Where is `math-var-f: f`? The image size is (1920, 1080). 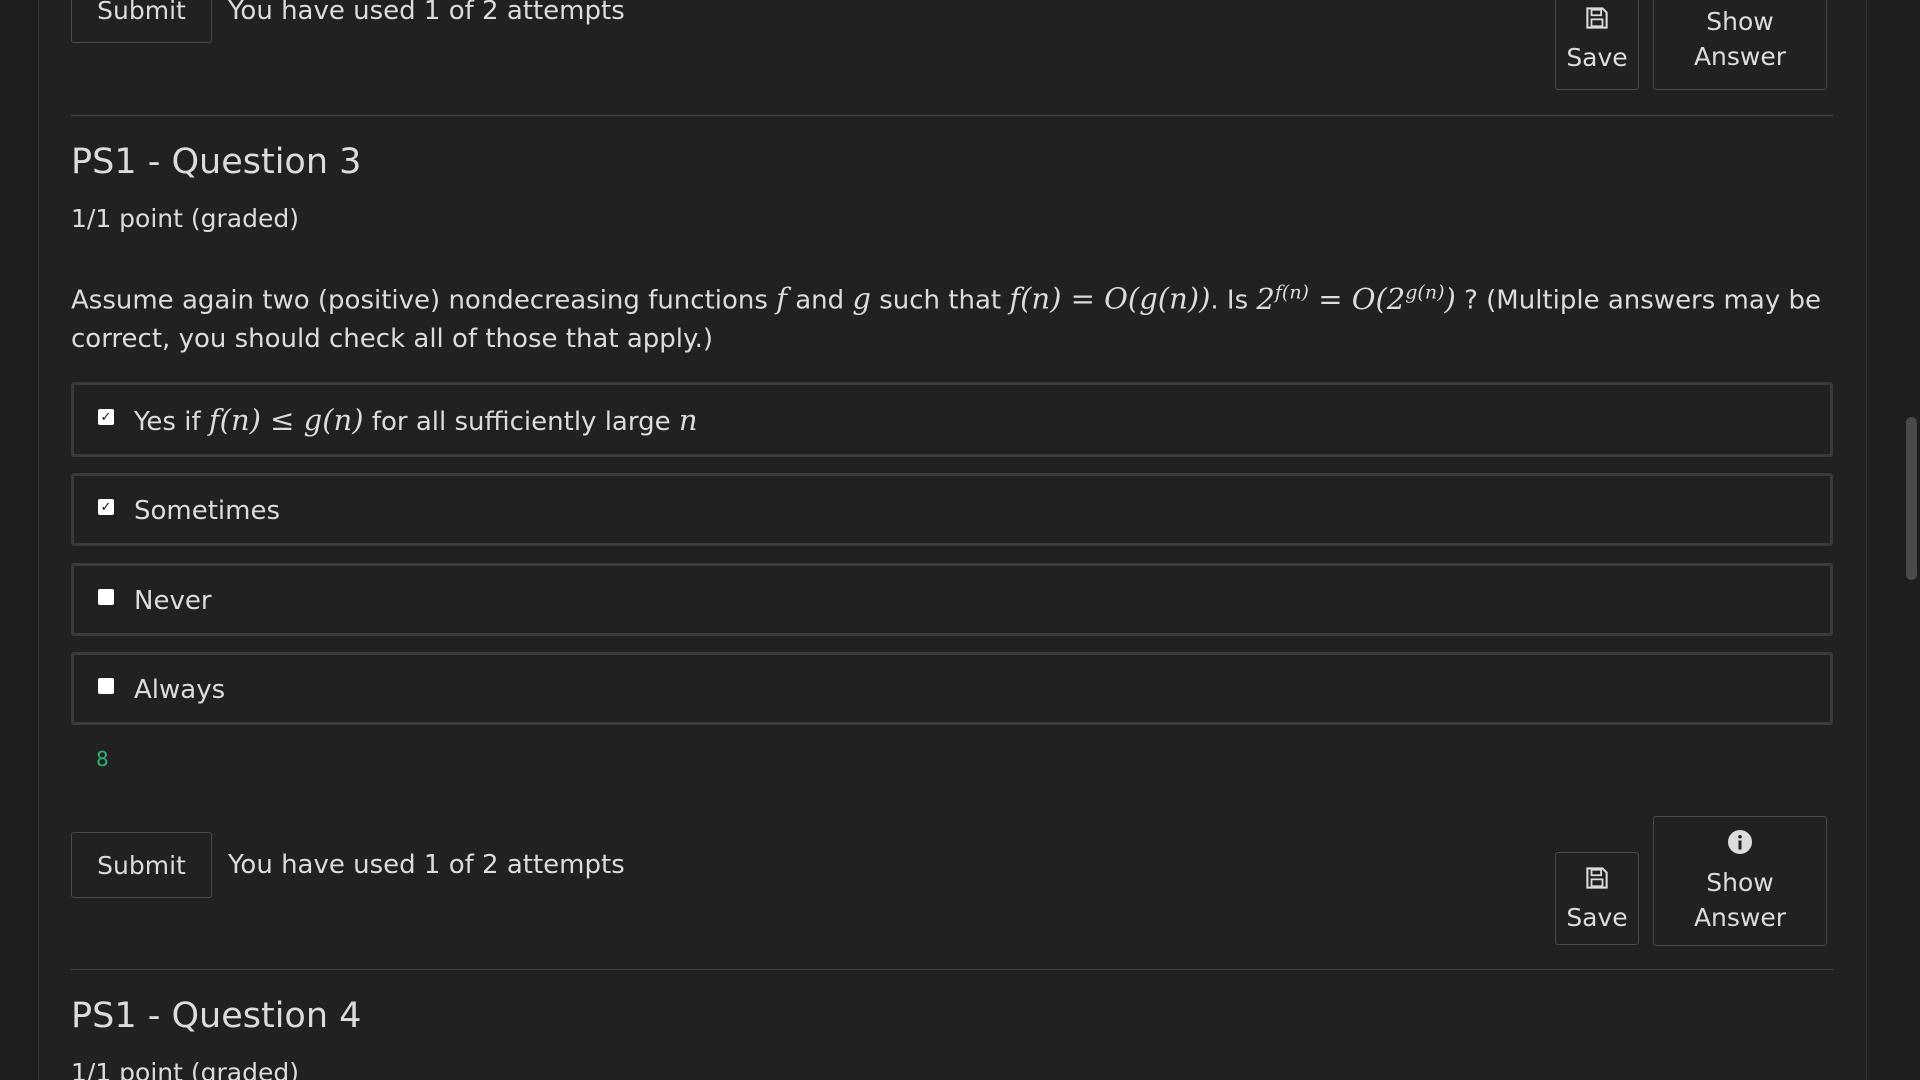
math-var-f: f is located at coordinates (781, 298).